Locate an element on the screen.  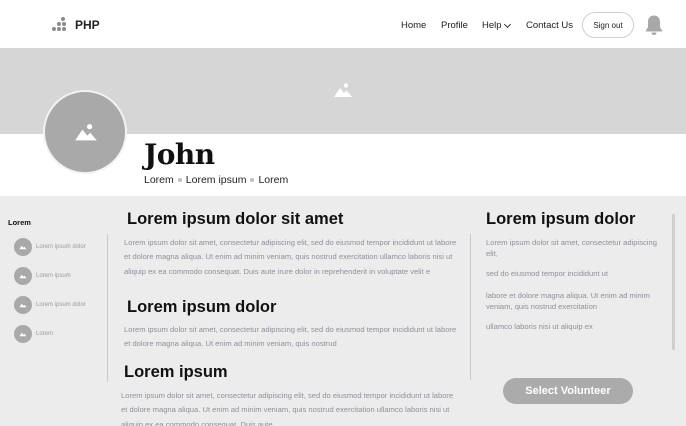
right-panel-text: sed do eiusmod tempor incididunt ut is located at coordinates (547, 273).